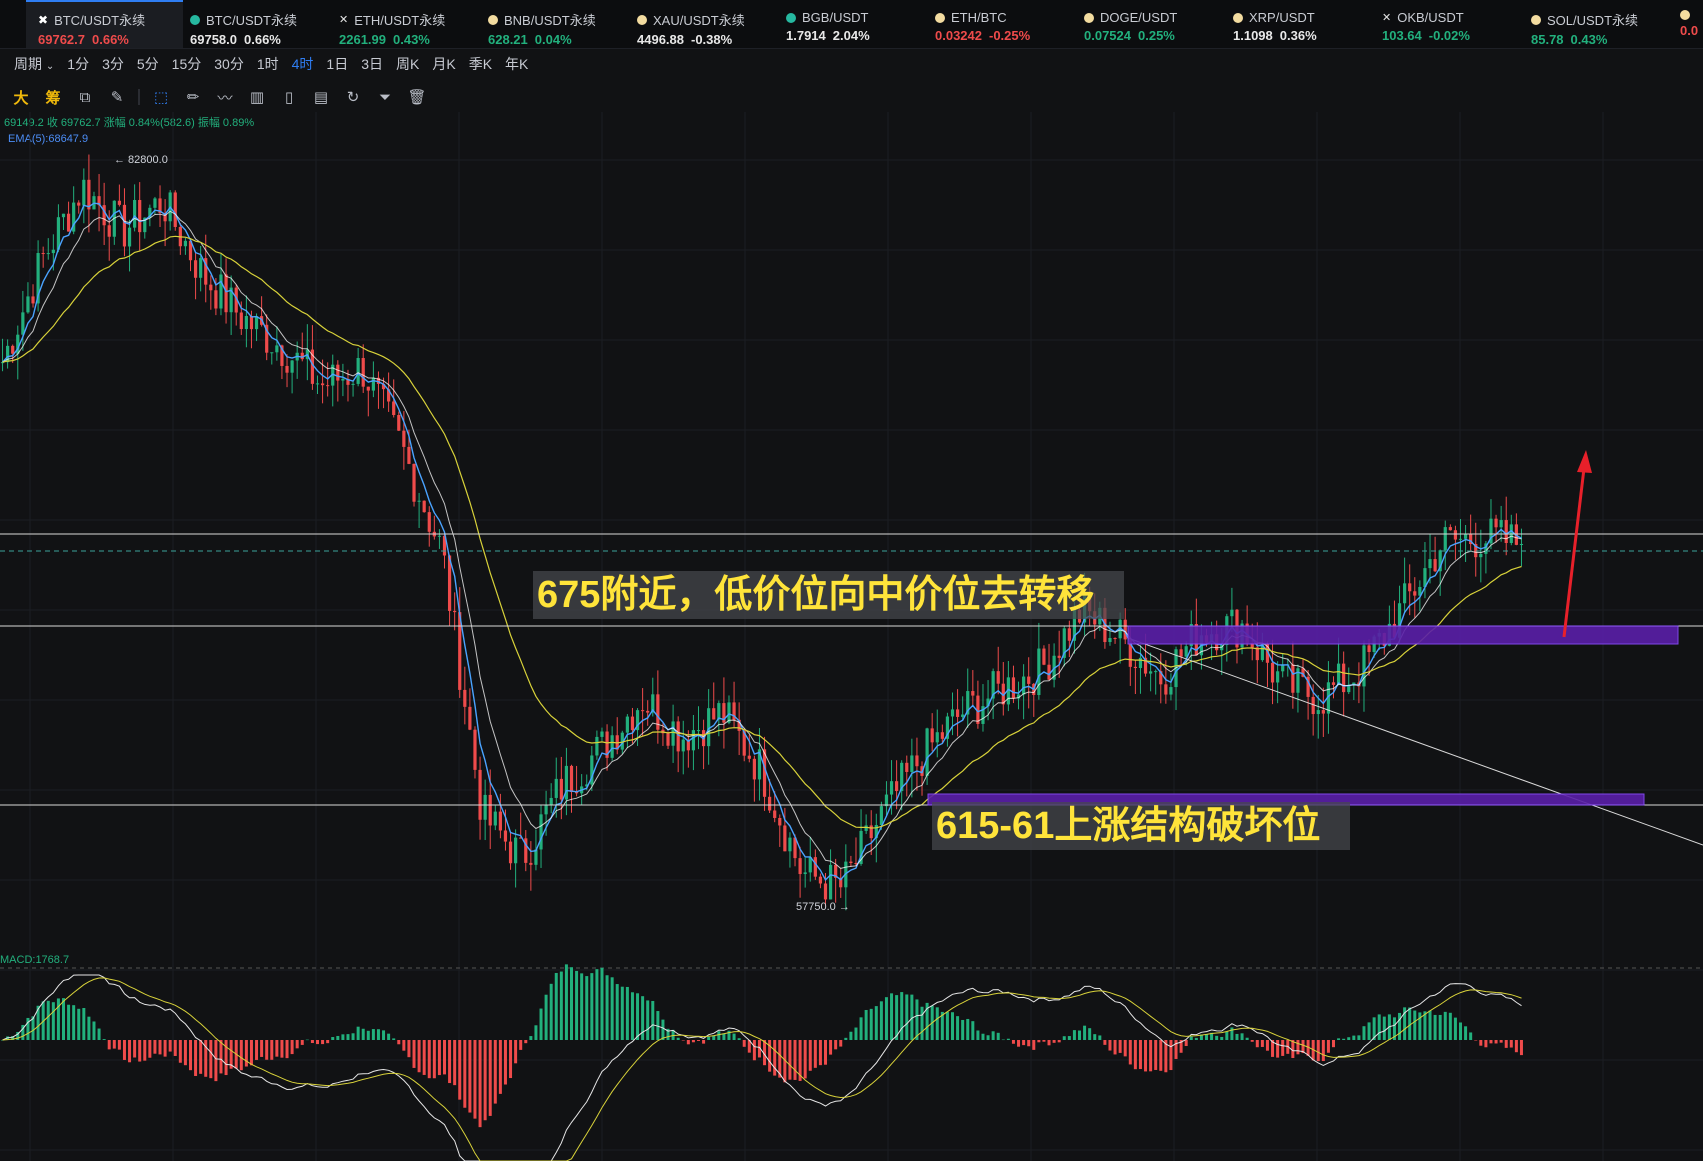 This screenshot has height=1161, width=1703. I want to click on period-option: 1分, so click(78, 64).